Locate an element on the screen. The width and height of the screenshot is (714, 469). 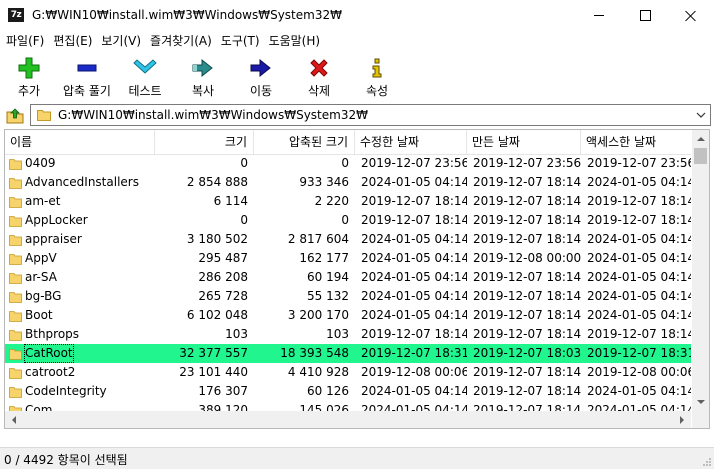
move-button: 이동 is located at coordinates (261, 76).